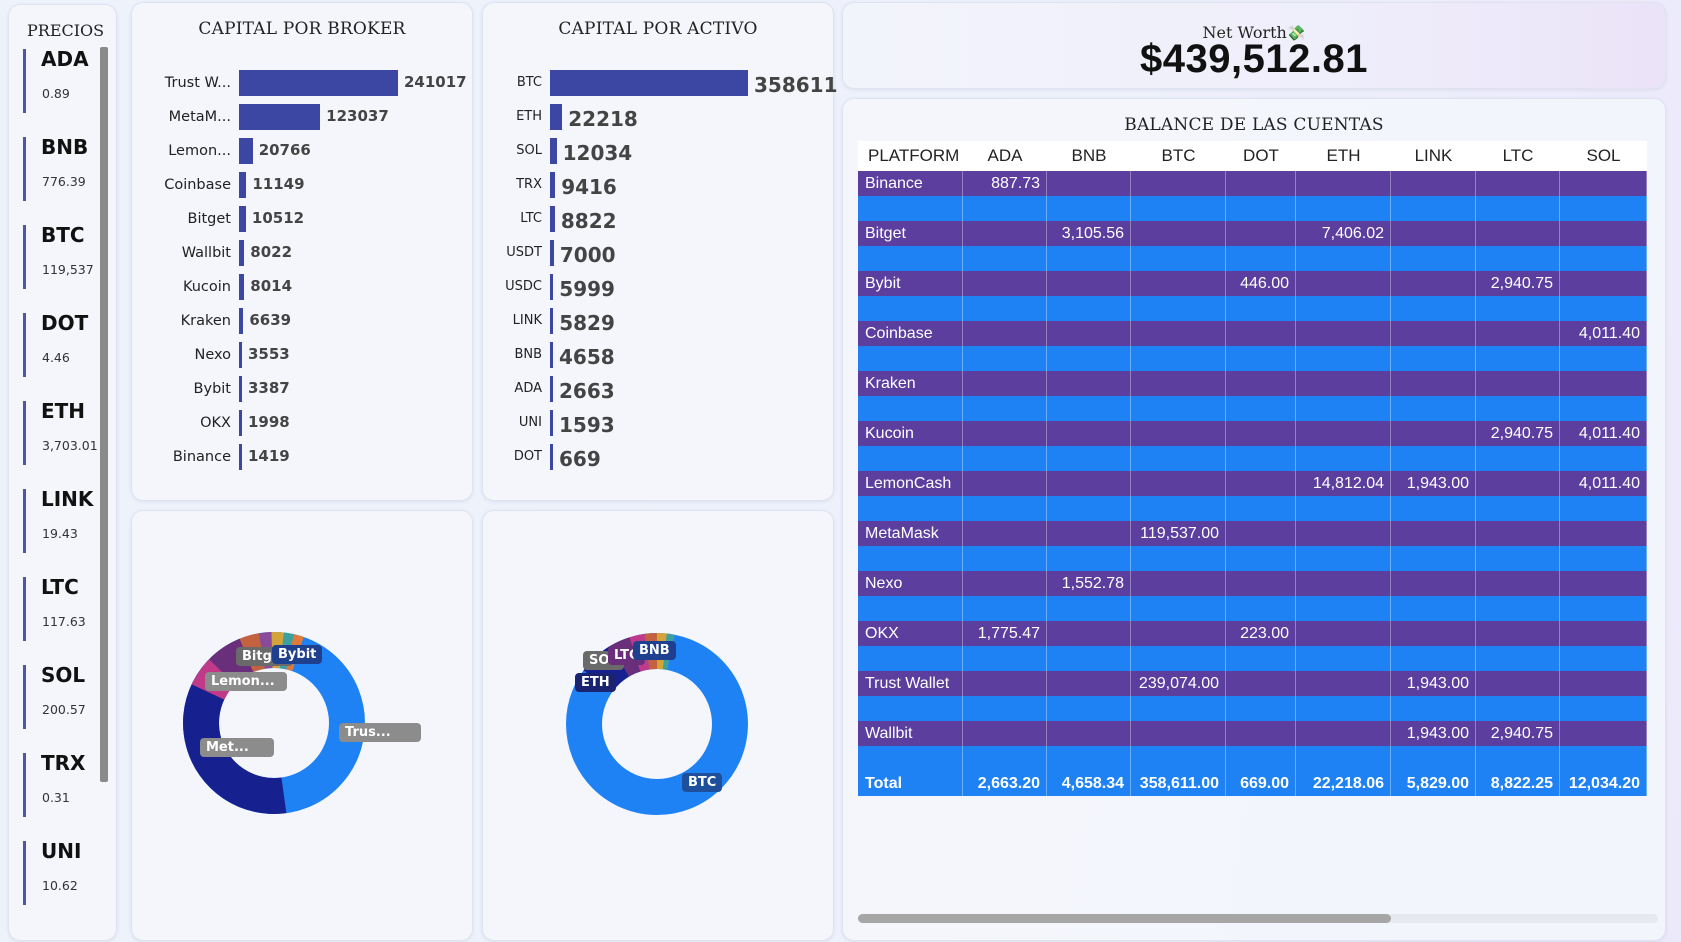 The height and width of the screenshot is (942, 1681). I want to click on bar-row: DOT 669, so click(655, 457).